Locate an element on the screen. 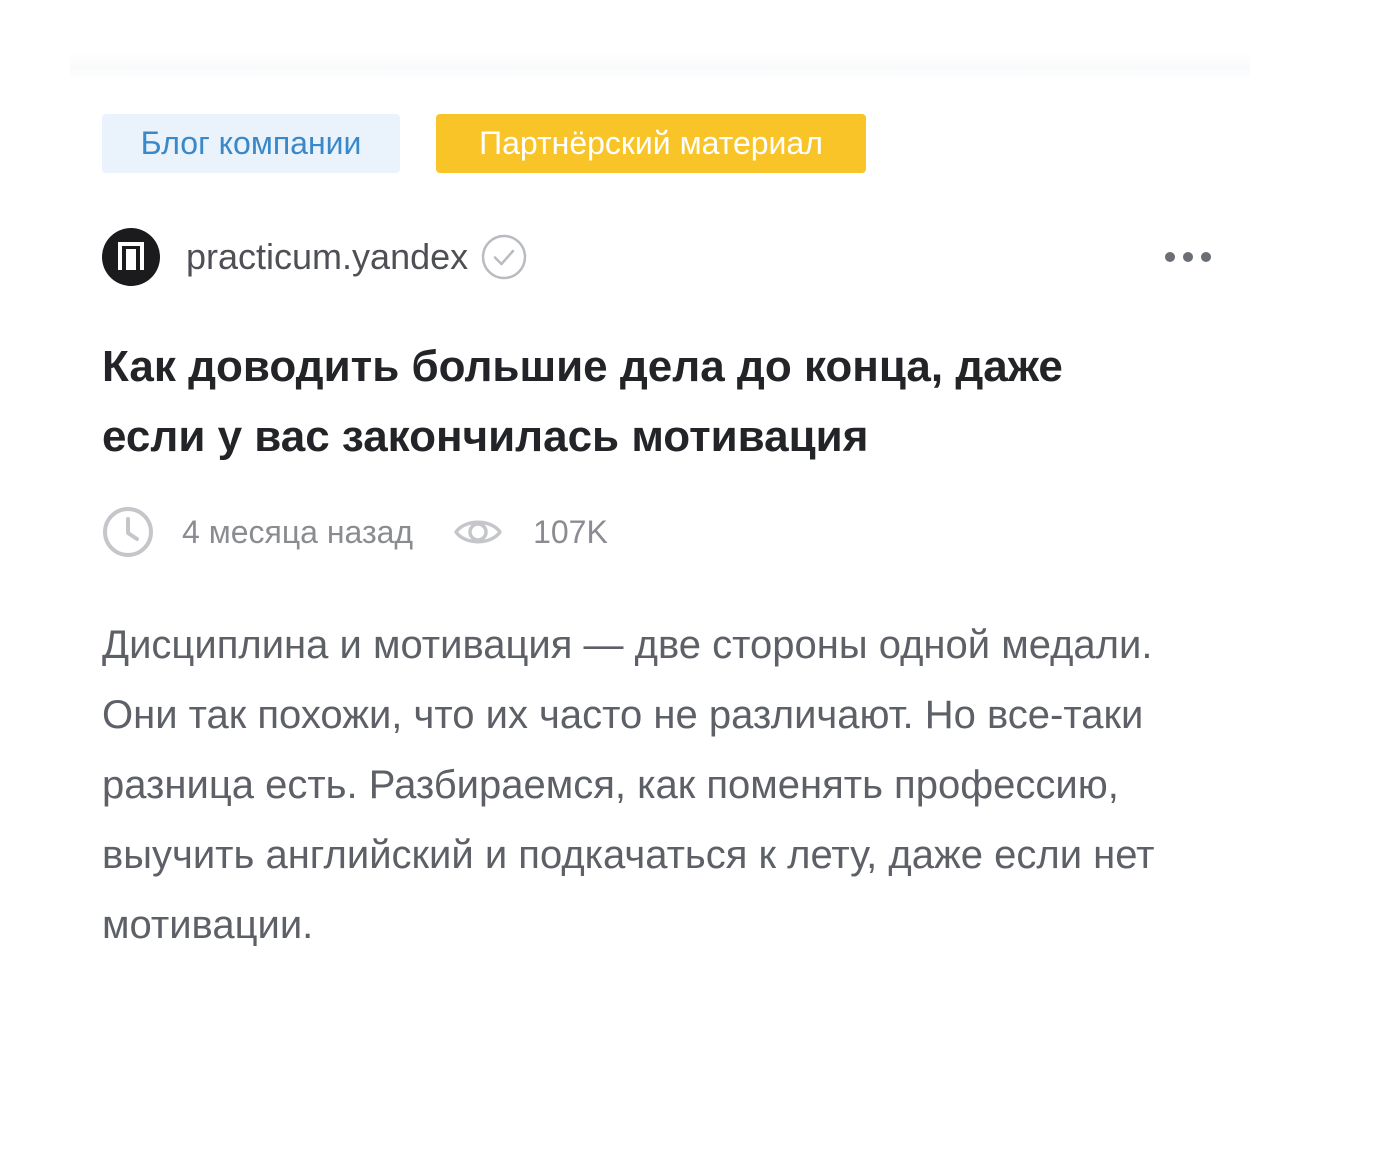 This screenshot has height=1168, width=1376. verified-check-icon is located at coordinates (504, 257).